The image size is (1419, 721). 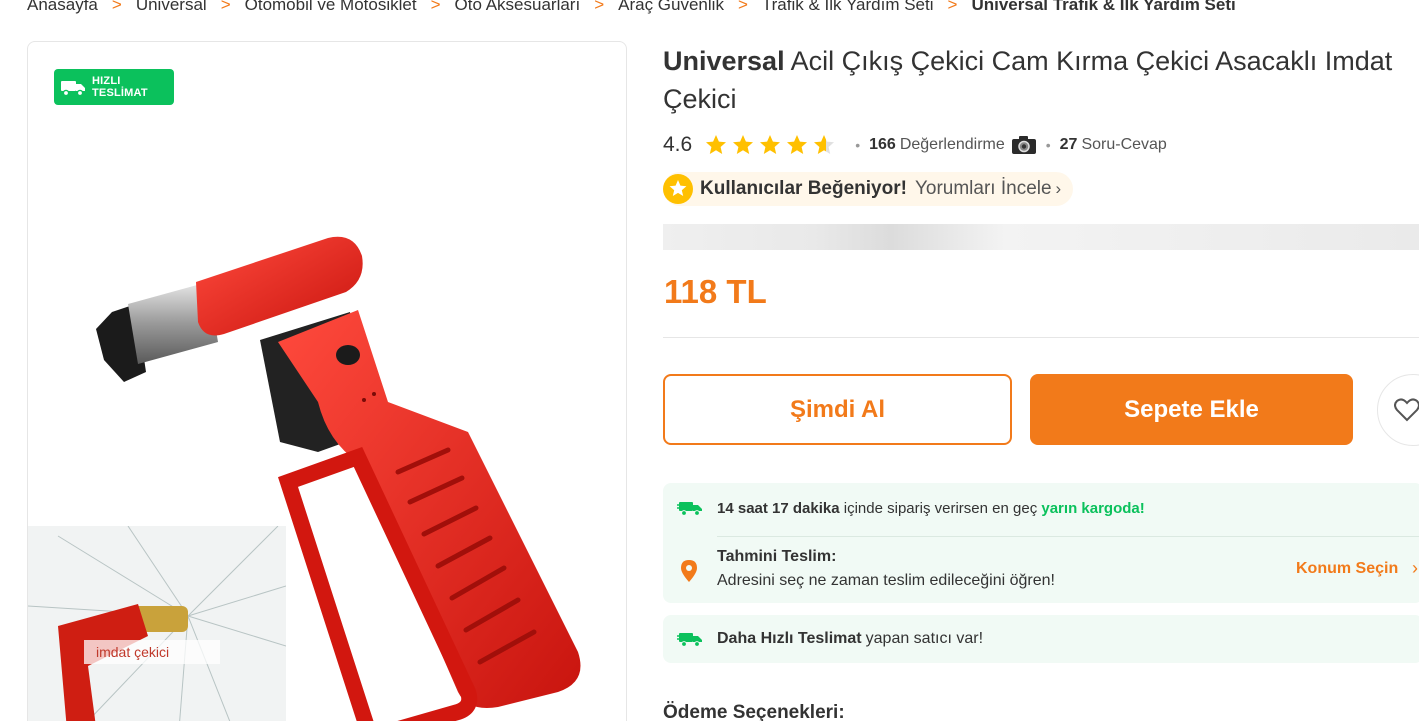 What do you see at coordinates (689, 571) in the screenshot?
I see `location-pin-icon` at bounding box center [689, 571].